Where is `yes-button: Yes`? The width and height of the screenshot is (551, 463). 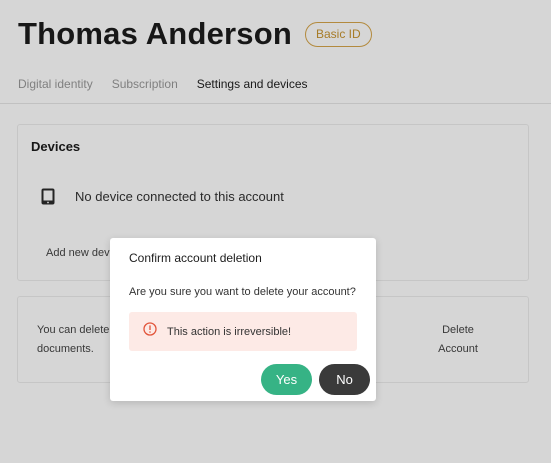 yes-button: Yes is located at coordinates (286, 379).